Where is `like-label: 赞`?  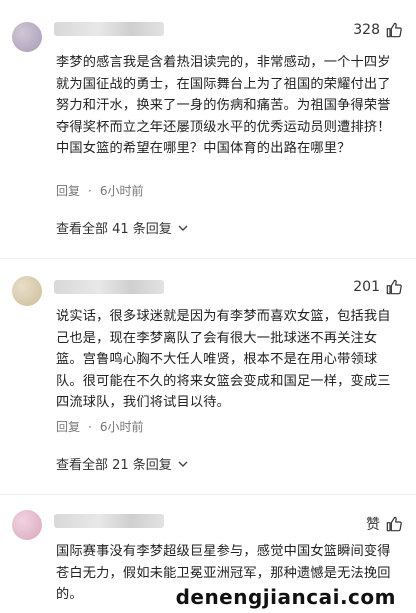 like-label: 赞 is located at coordinates (373, 525).